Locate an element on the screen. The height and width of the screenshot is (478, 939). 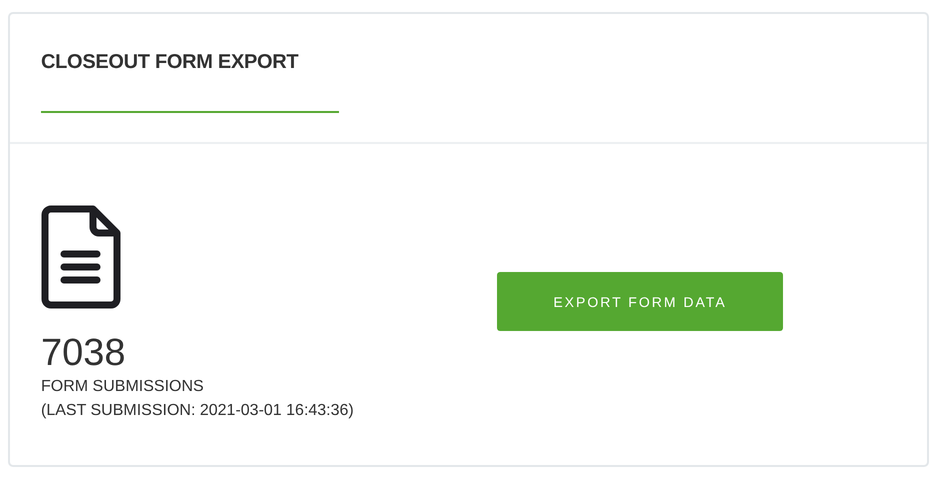
count-label: FORM SUBMISSIONS is located at coordinates (123, 387).